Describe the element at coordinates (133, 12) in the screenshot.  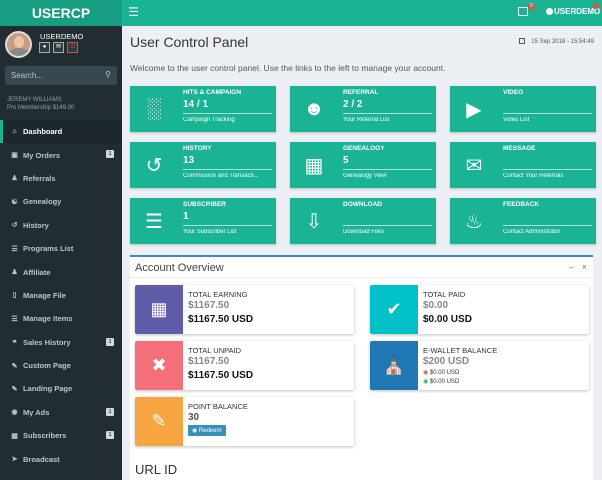
I see `menu-toggle-icon: ☰` at that location.